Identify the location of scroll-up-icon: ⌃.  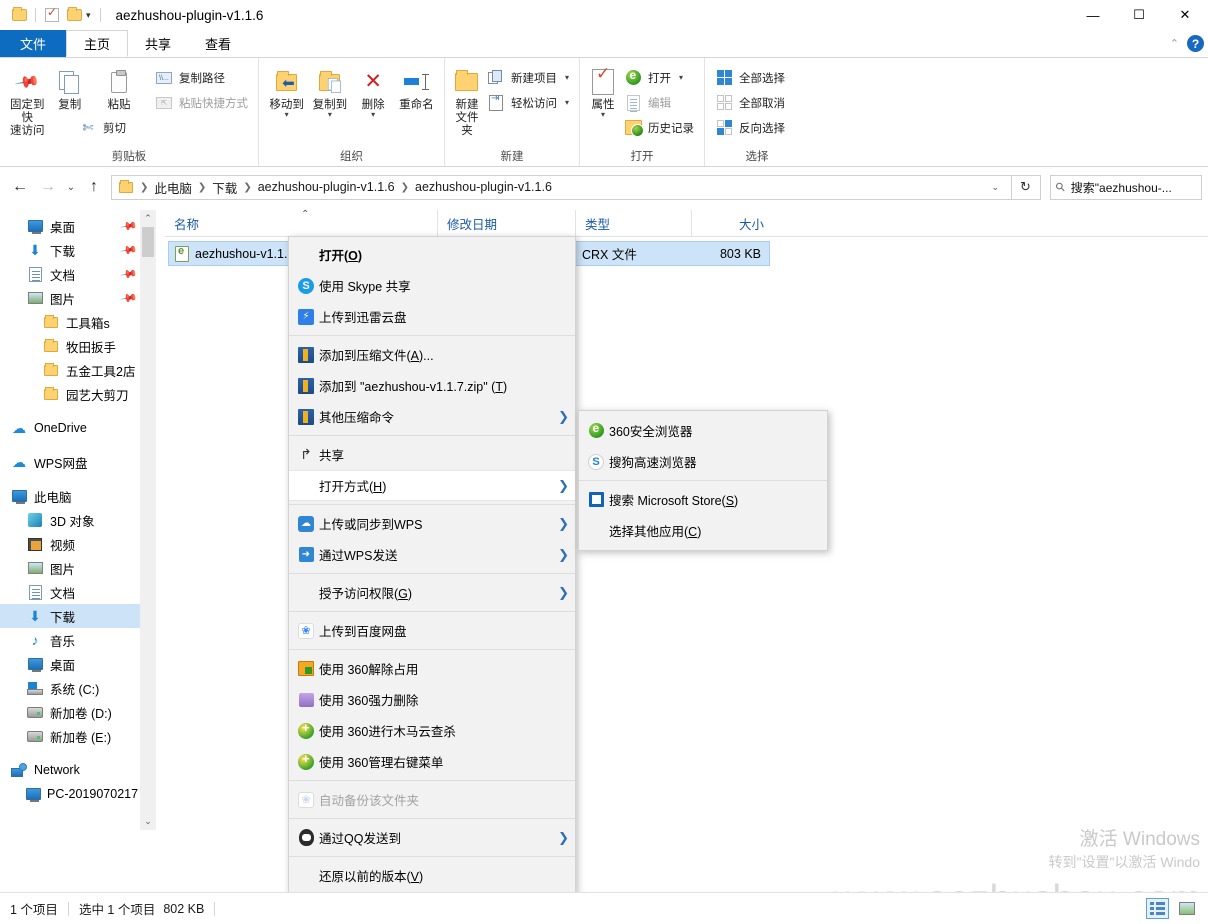
(148, 218).